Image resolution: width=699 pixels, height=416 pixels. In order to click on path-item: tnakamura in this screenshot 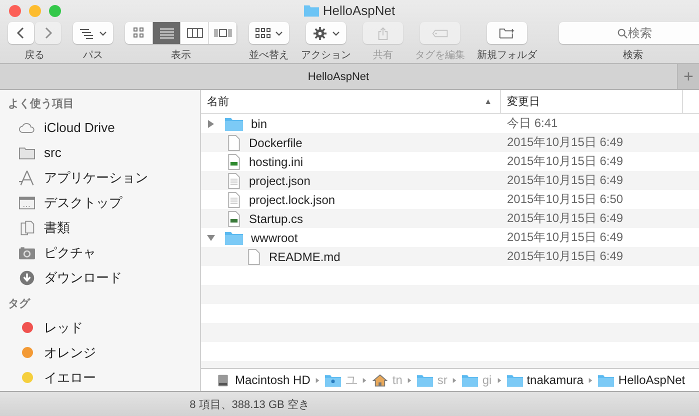, I will do `click(545, 380)`.